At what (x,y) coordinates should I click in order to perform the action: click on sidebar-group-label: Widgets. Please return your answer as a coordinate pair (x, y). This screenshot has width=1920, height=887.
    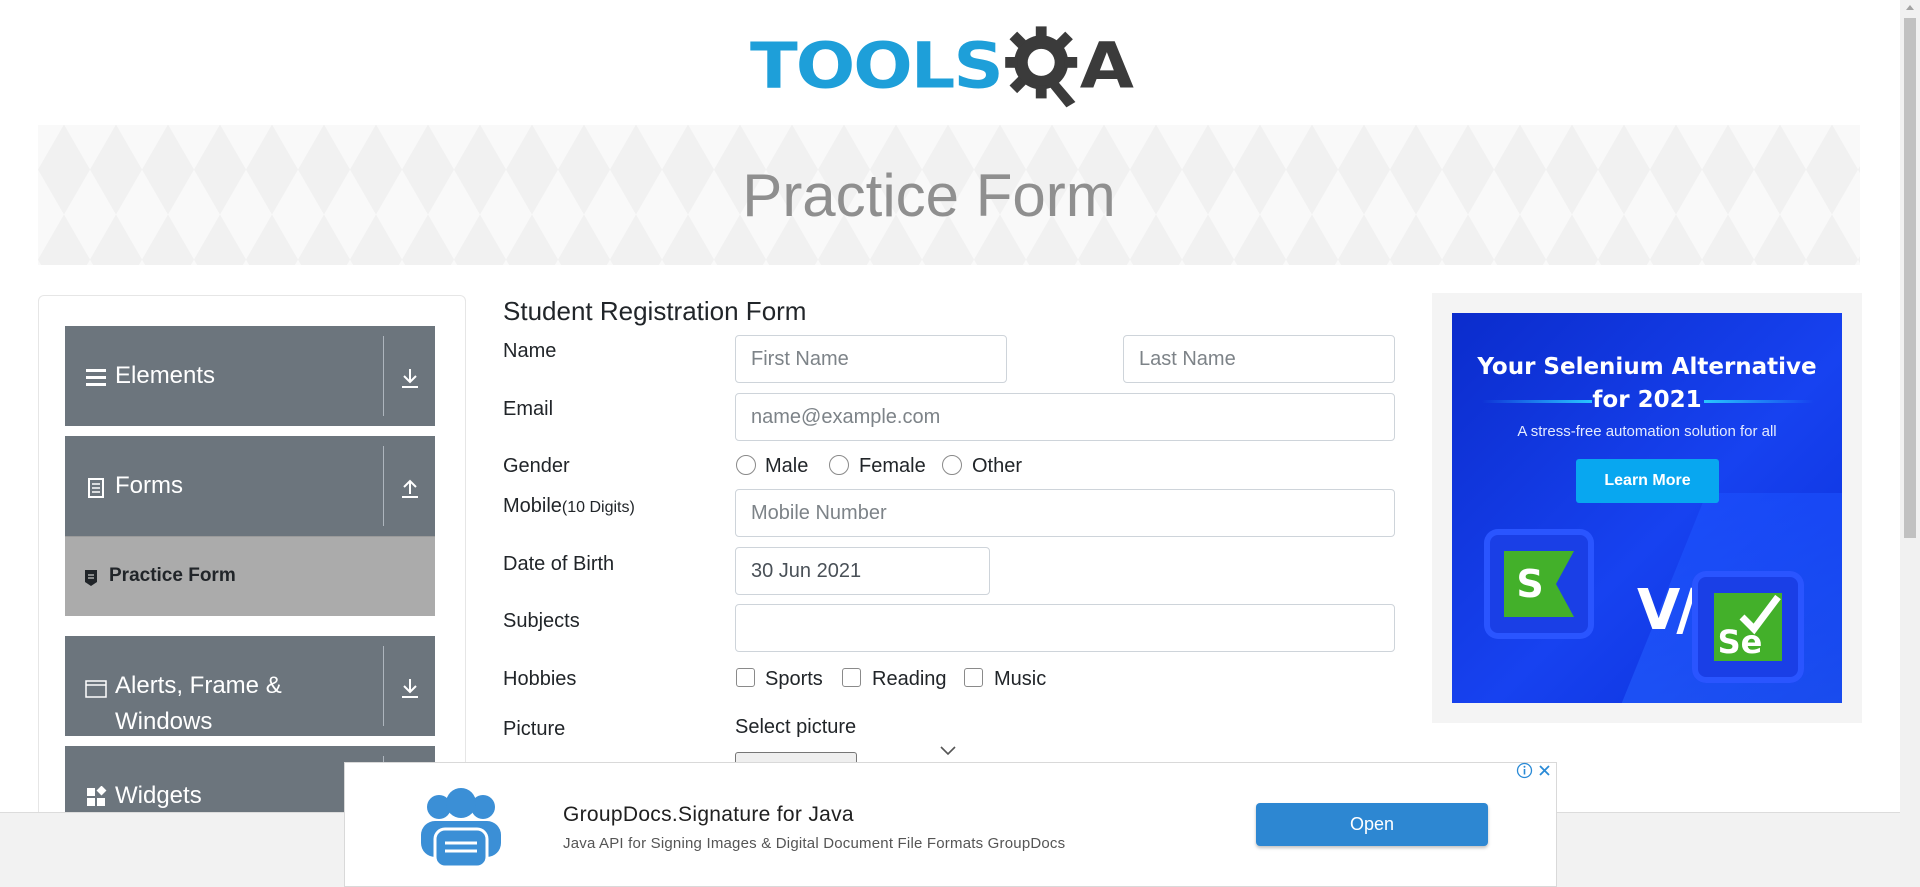
    Looking at the image, I should click on (158, 795).